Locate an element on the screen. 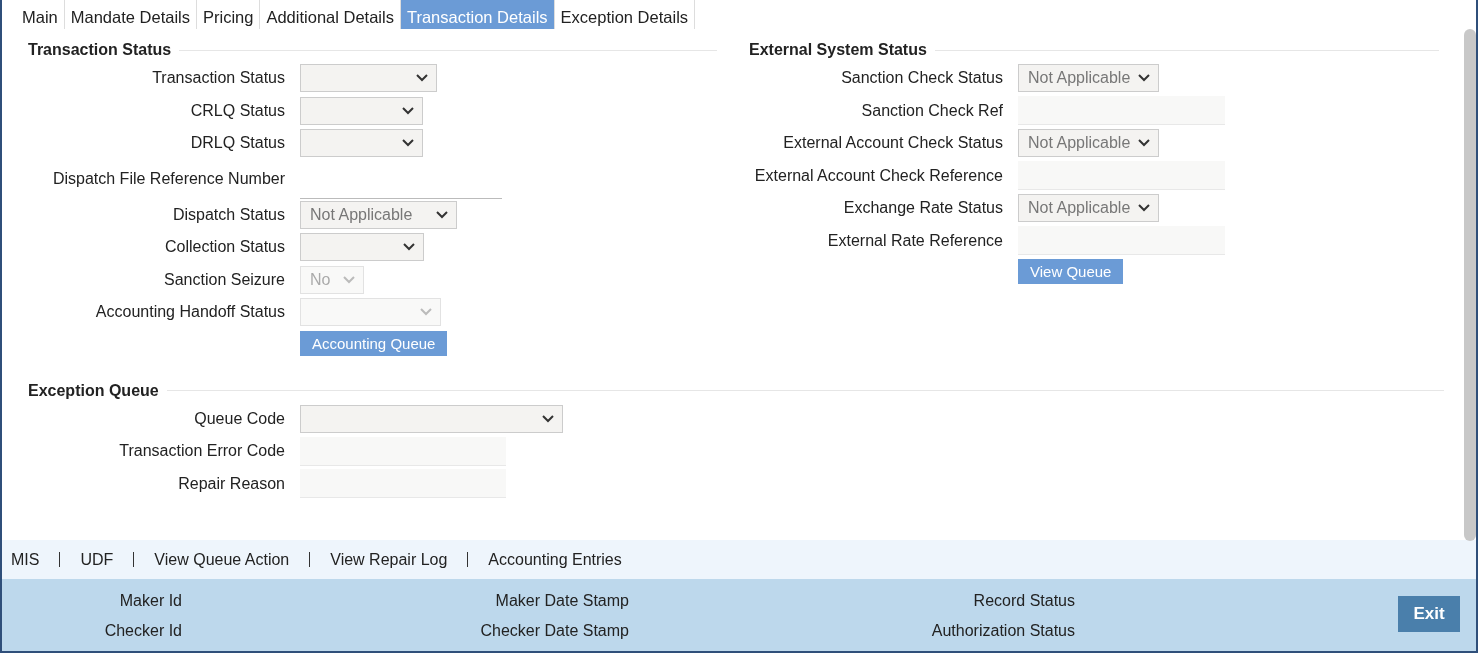 This screenshot has height=655, width=1478. field-label: Collection Status is located at coordinates (224, 247).